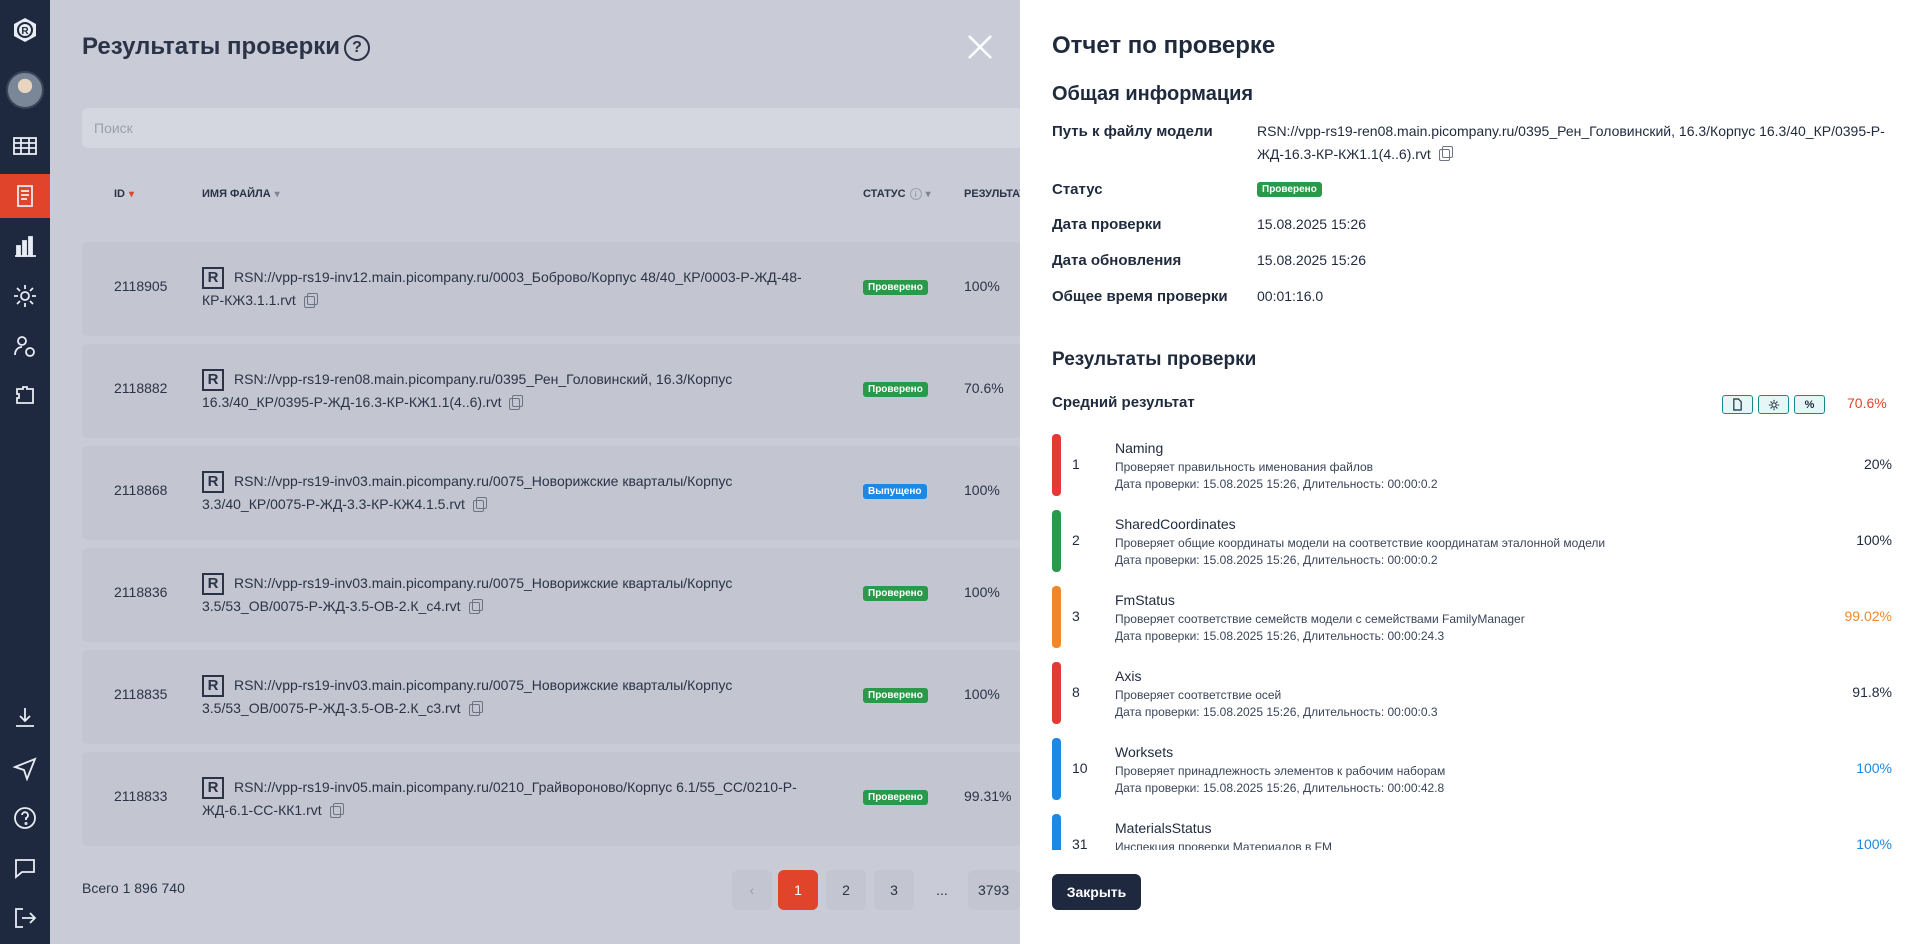  What do you see at coordinates (25, 246) in the screenshot?
I see `bar-chart-icon` at bounding box center [25, 246].